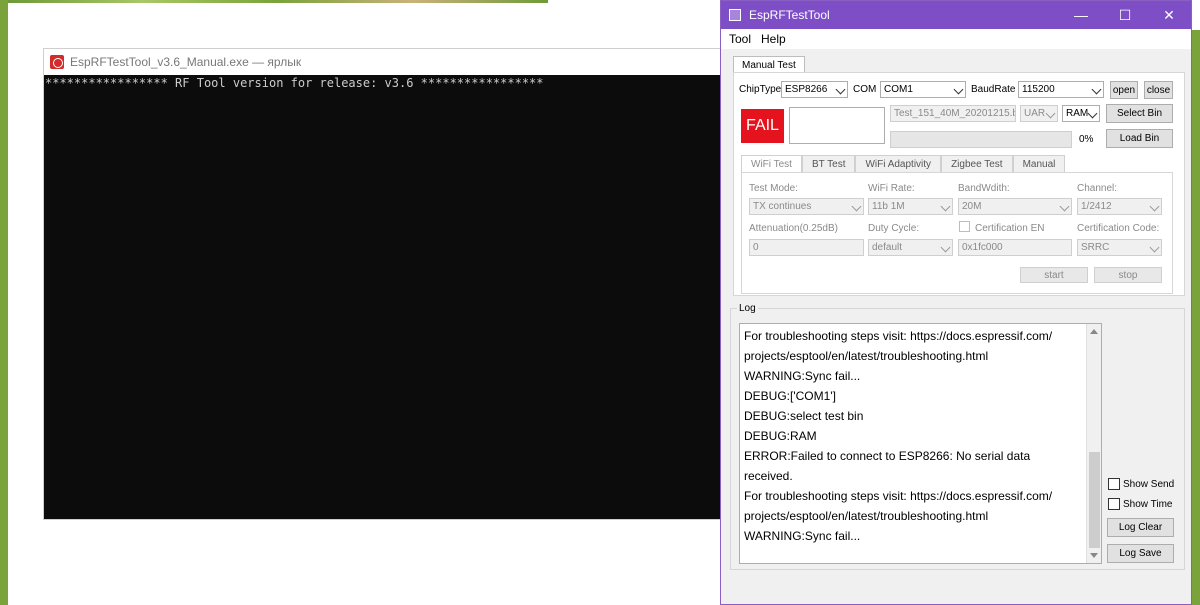 This screenshot has width=1200, height=605. What do you see at coordinates (1015, 206) in the screenshot?
I see `bandwidth-select: 20M` at bounding box center [1015, 206].